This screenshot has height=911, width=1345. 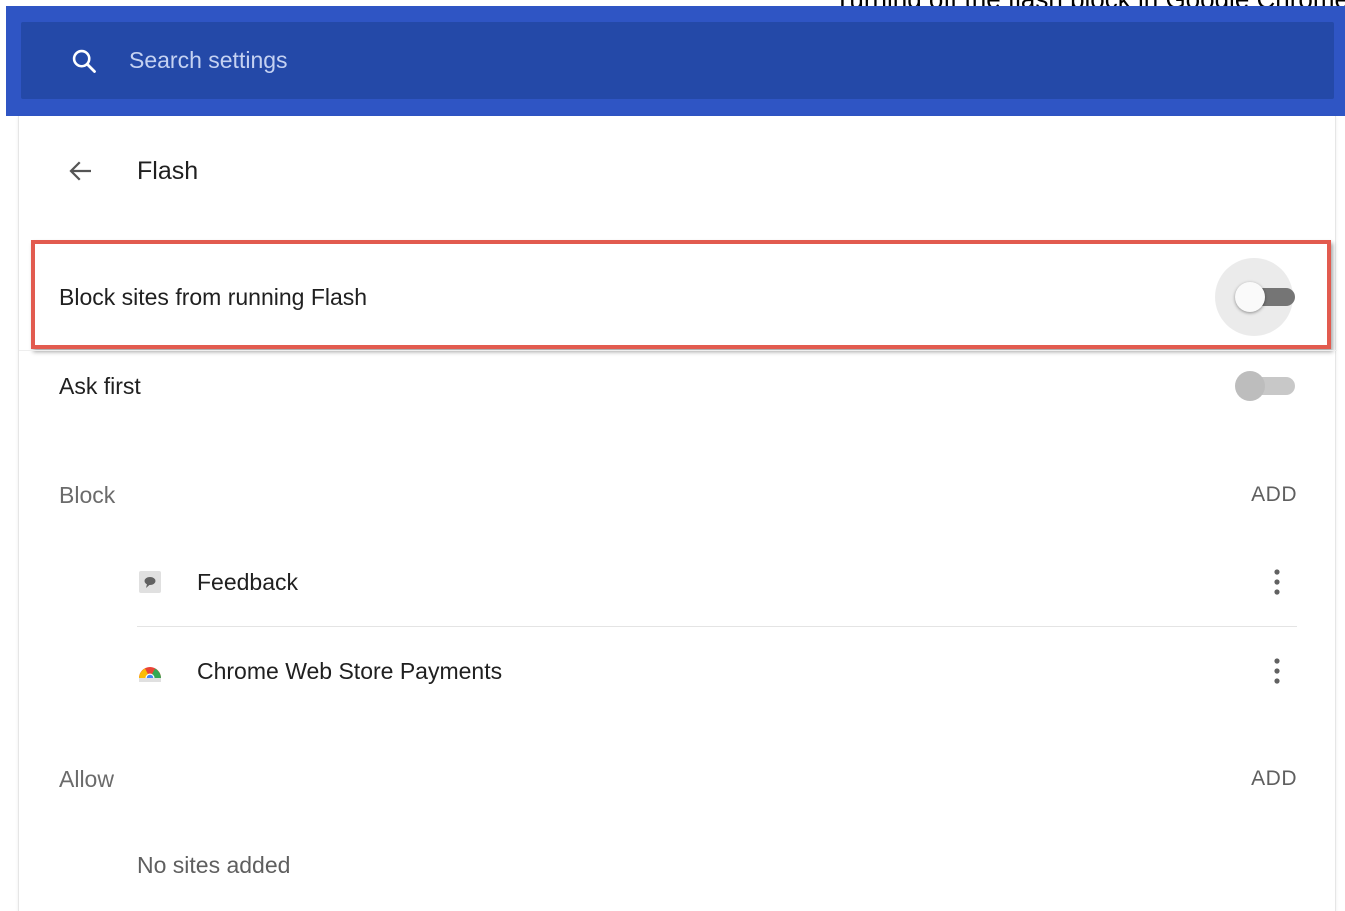 I want to click on chrome-web-store-icon, so click(x=150, y=671).